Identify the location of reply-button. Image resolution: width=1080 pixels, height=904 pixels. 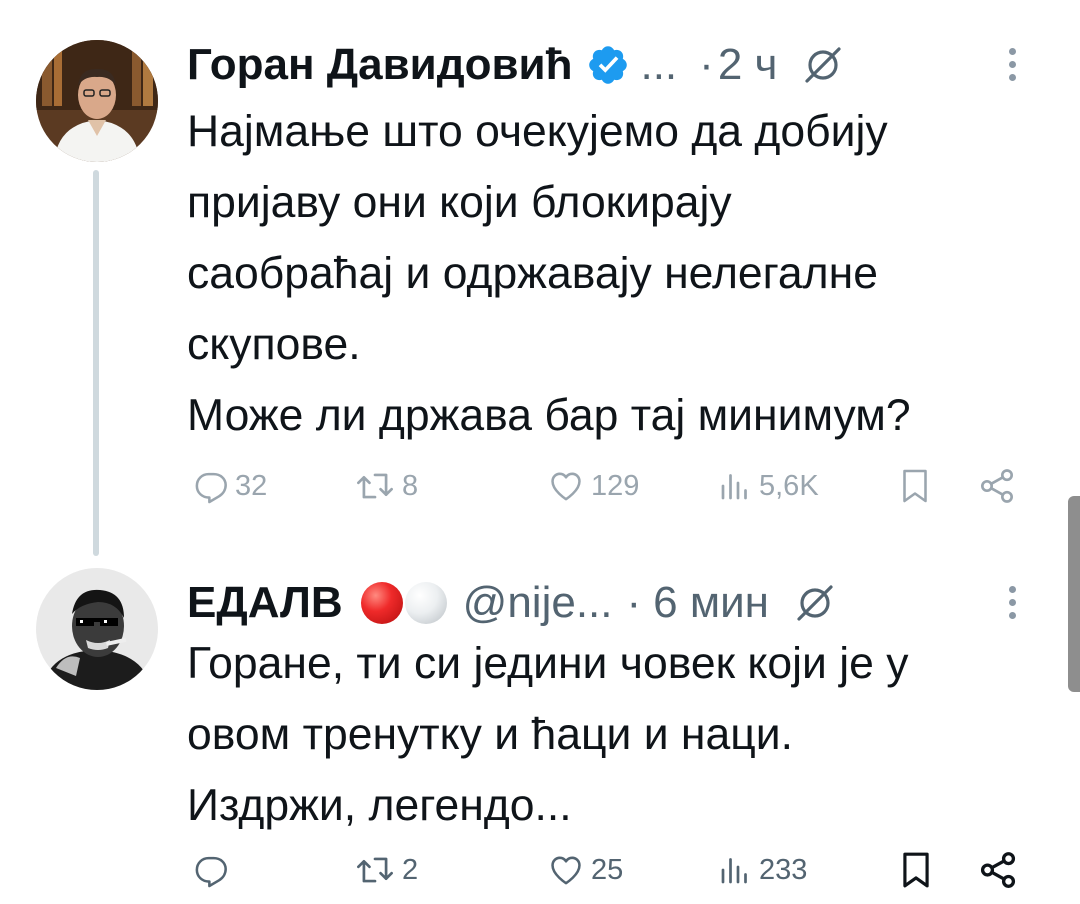
(213, 870).